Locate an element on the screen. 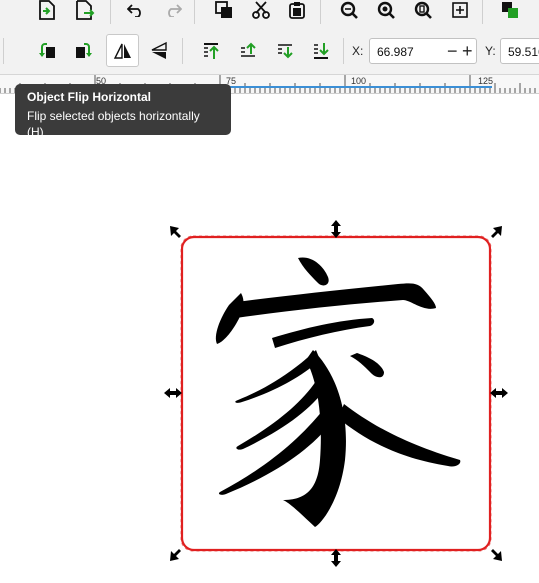 The height and width of the screenshot is (583, 539). paste-icon is located at coordinates (297, 10).